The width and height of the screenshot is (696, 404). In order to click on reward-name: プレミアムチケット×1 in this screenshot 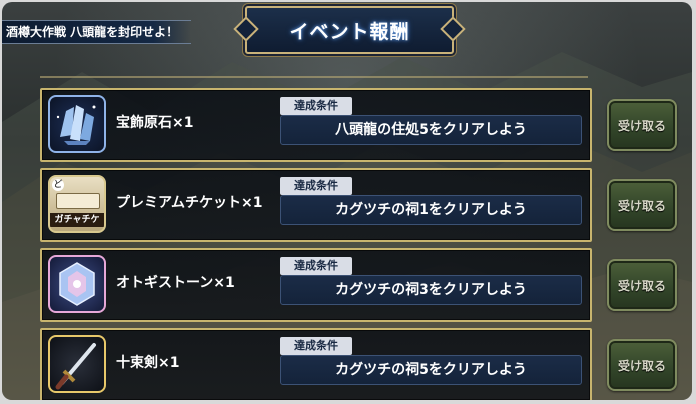, I will do `click(189, 203)`.